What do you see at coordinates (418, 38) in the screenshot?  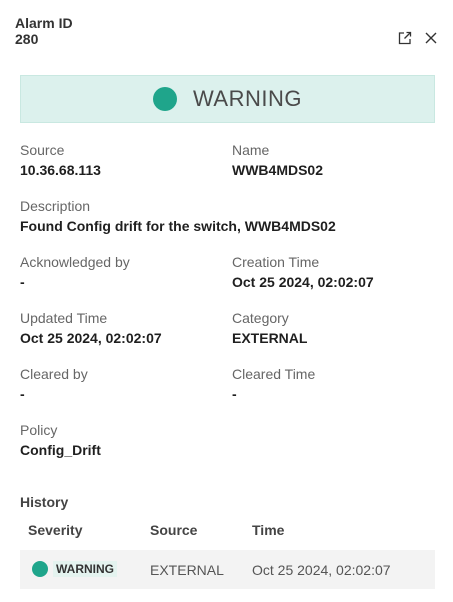 I see `header-actions` at bounding box center [418, 38].